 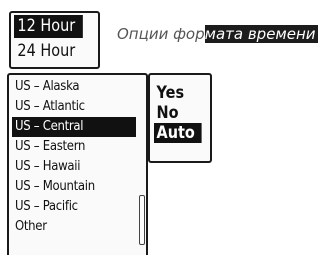 I want to click on option-us-alaska: US – Alaska, so click(x=74, y=87).